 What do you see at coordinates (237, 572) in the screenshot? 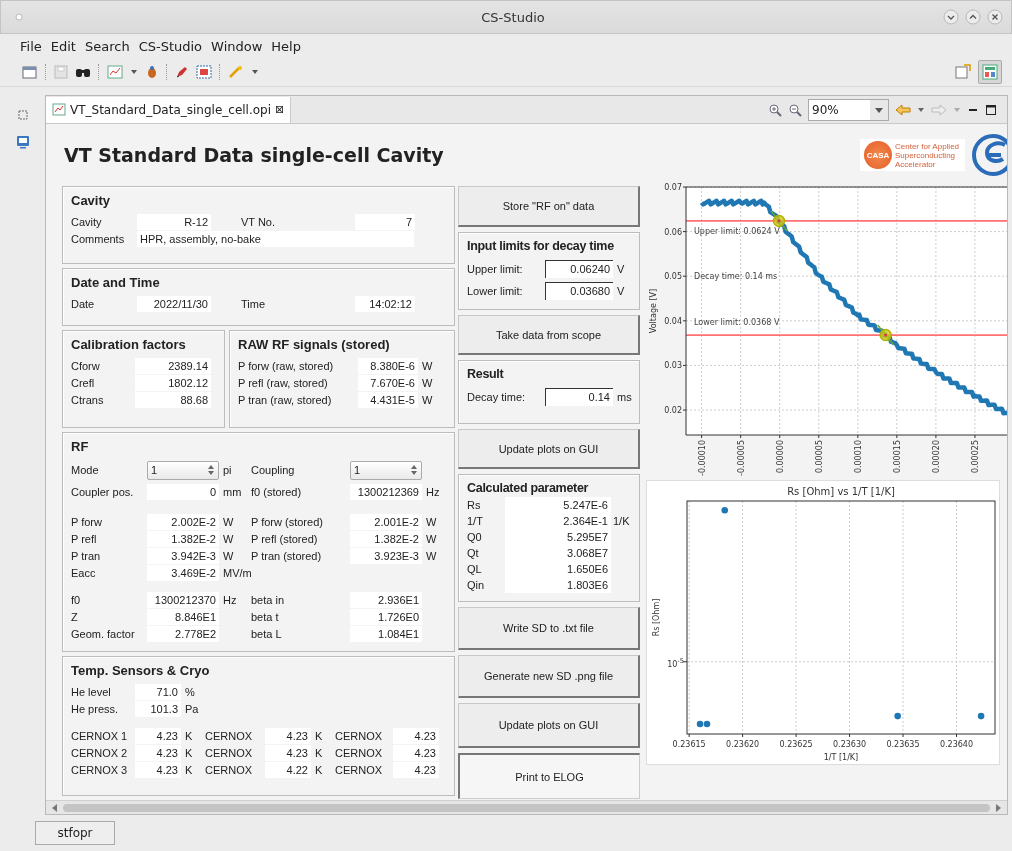
I see `unit-label: MV/m` at bounding box center [237, 572].